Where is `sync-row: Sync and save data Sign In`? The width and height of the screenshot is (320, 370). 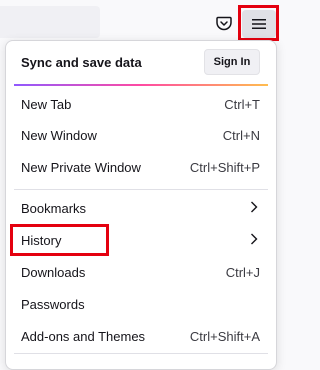 sync-row: Sync and save data Sign In is located at coordinates (141, 62).